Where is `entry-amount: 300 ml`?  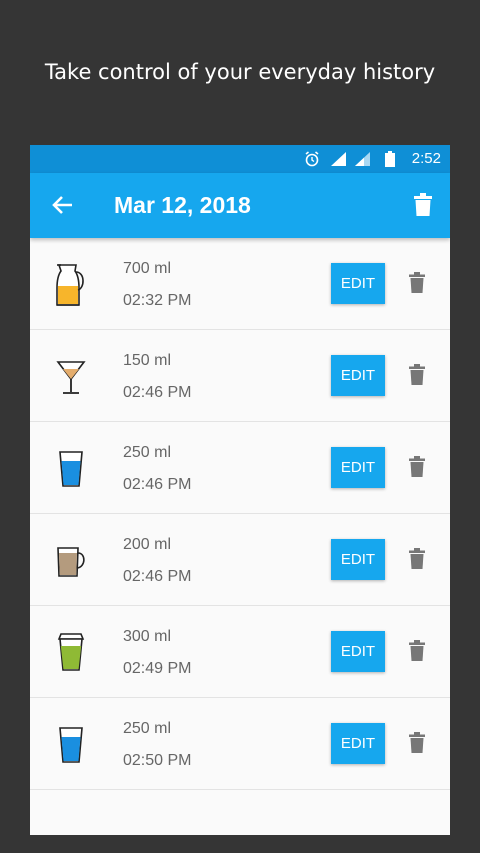
entry-amount: 300 ml is located at coordinates (147, 636).